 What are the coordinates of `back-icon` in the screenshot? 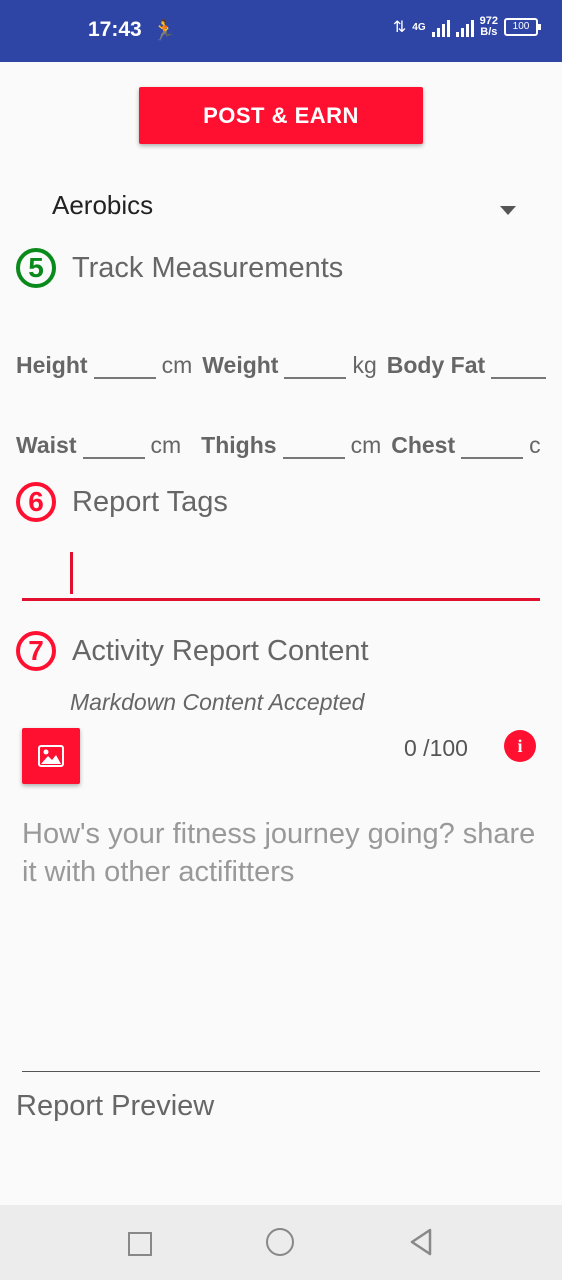 It's located at (421, 1242).